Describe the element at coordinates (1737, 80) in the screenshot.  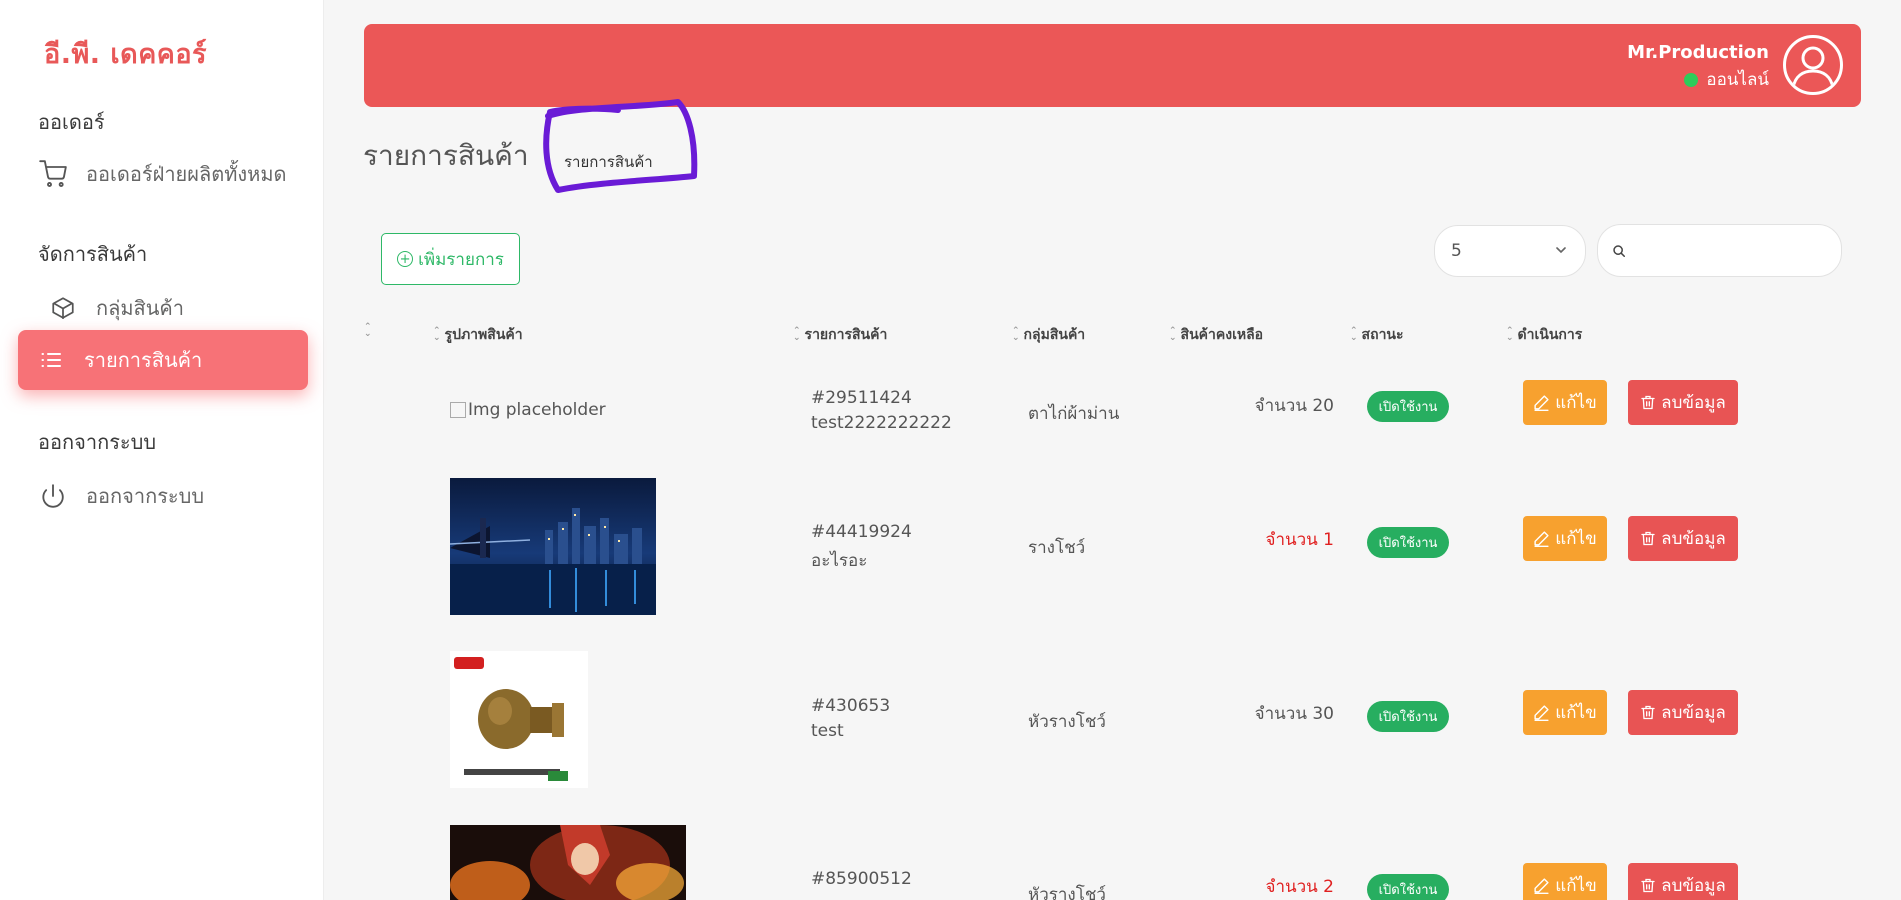
I see `status-label: ออนไลน์` at that location.